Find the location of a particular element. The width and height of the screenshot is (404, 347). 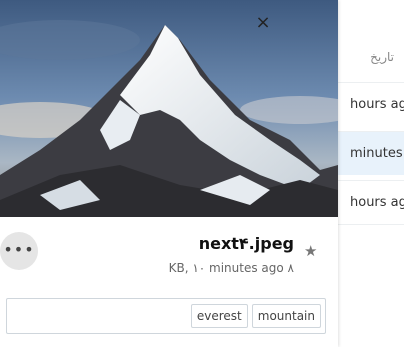

list-row-selected: minutes a is located at coordinates (371, 153).